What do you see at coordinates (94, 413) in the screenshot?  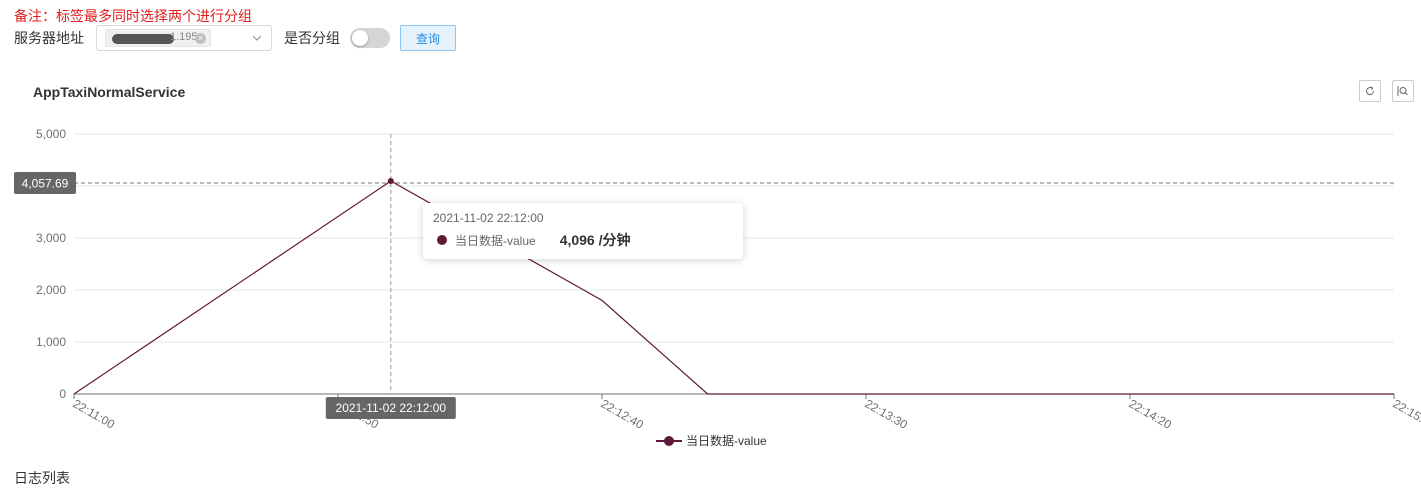 I see `x-tick-label: 22:11:00` at bounding box center [94, 413].